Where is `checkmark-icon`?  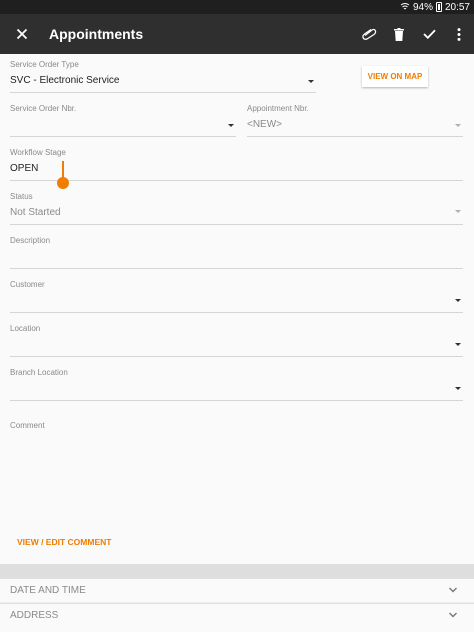 checkmark-icon is located at coordinates (429, 34).